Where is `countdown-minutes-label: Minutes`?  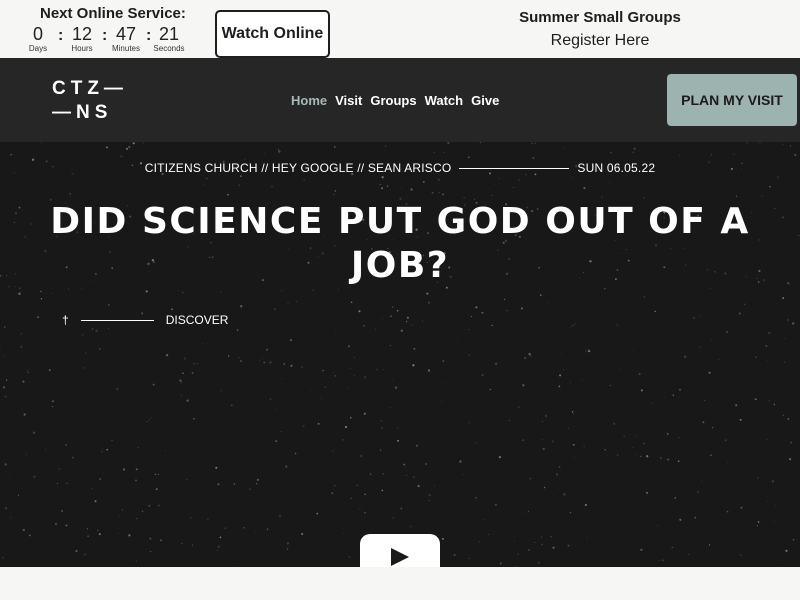
countdown-minutes-label: Minutes is located at coordinates (125, 48).